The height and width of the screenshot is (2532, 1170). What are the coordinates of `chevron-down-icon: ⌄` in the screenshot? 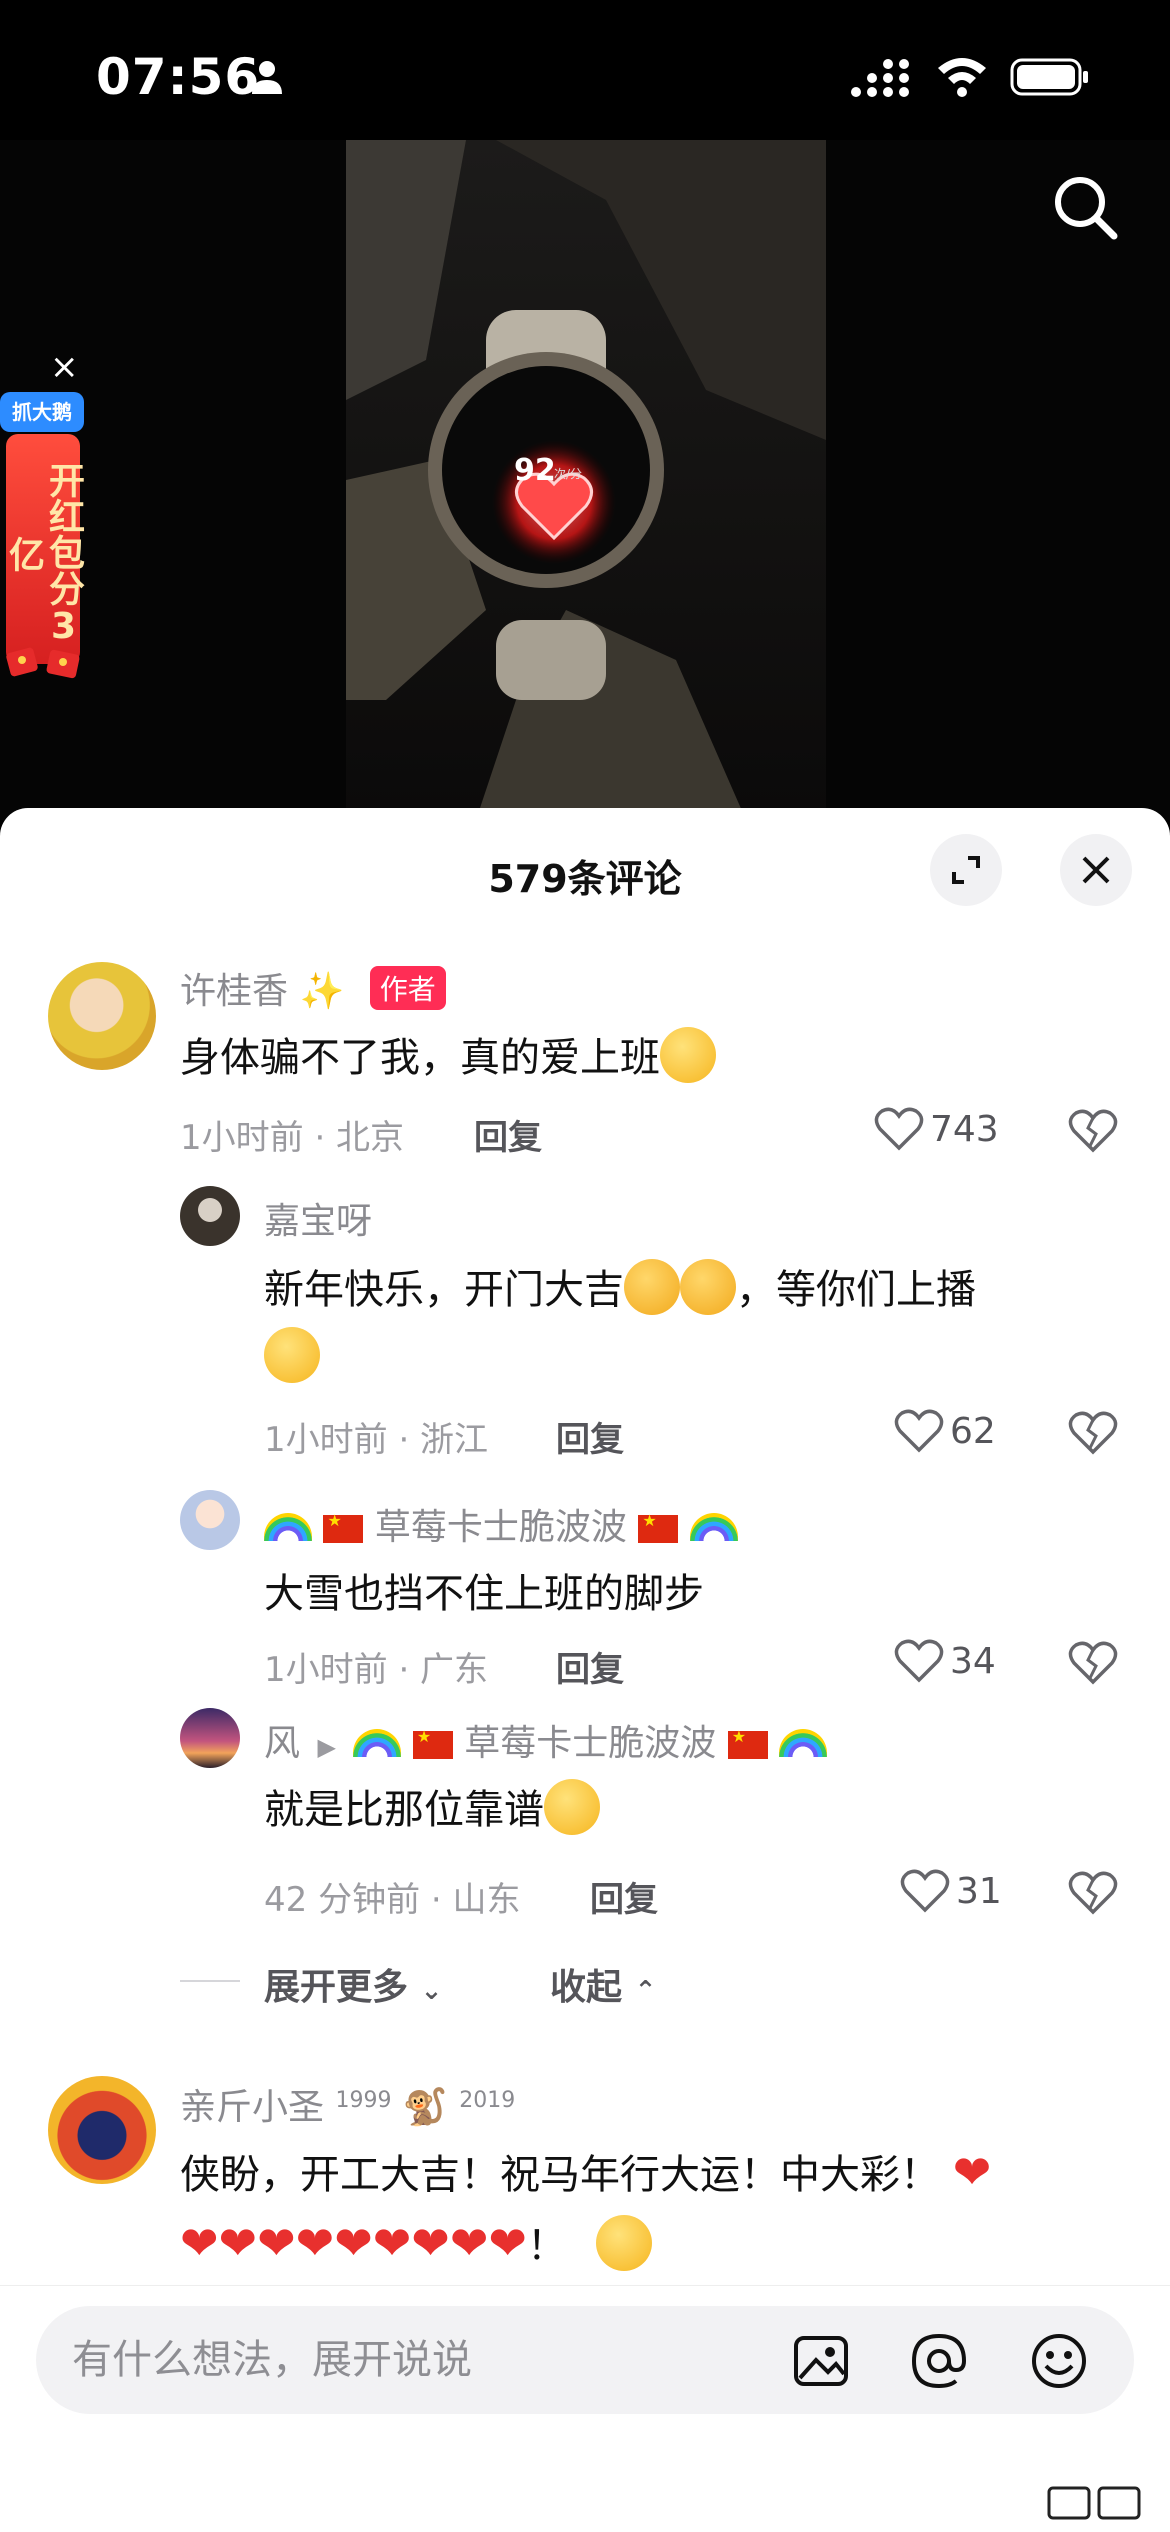 It's located at (431, 1991).